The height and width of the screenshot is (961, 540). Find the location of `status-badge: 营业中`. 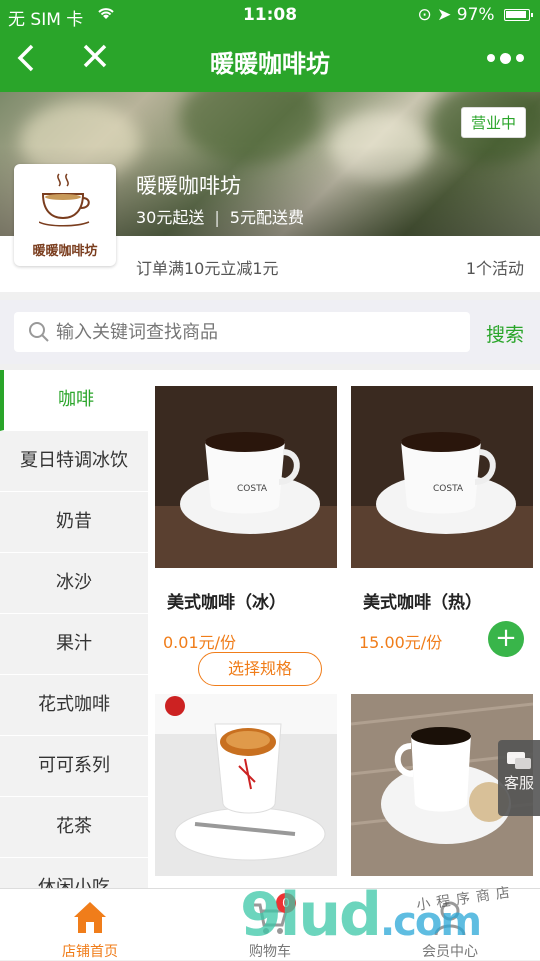

status-badge: 营业中 is located at coordinates (493, 122).